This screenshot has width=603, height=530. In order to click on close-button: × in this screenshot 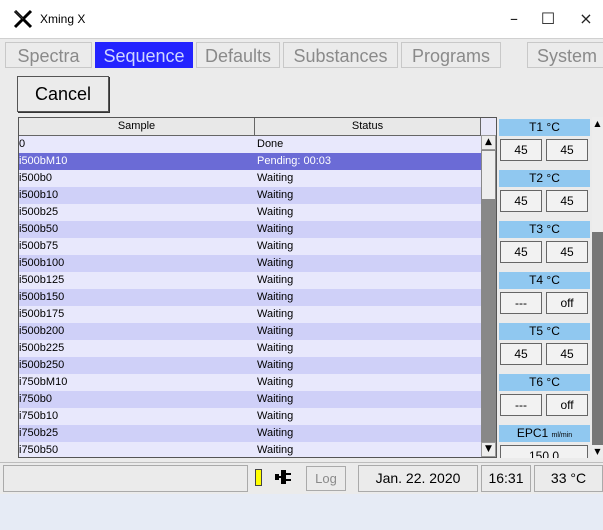, I will do `click(586, 19)`.